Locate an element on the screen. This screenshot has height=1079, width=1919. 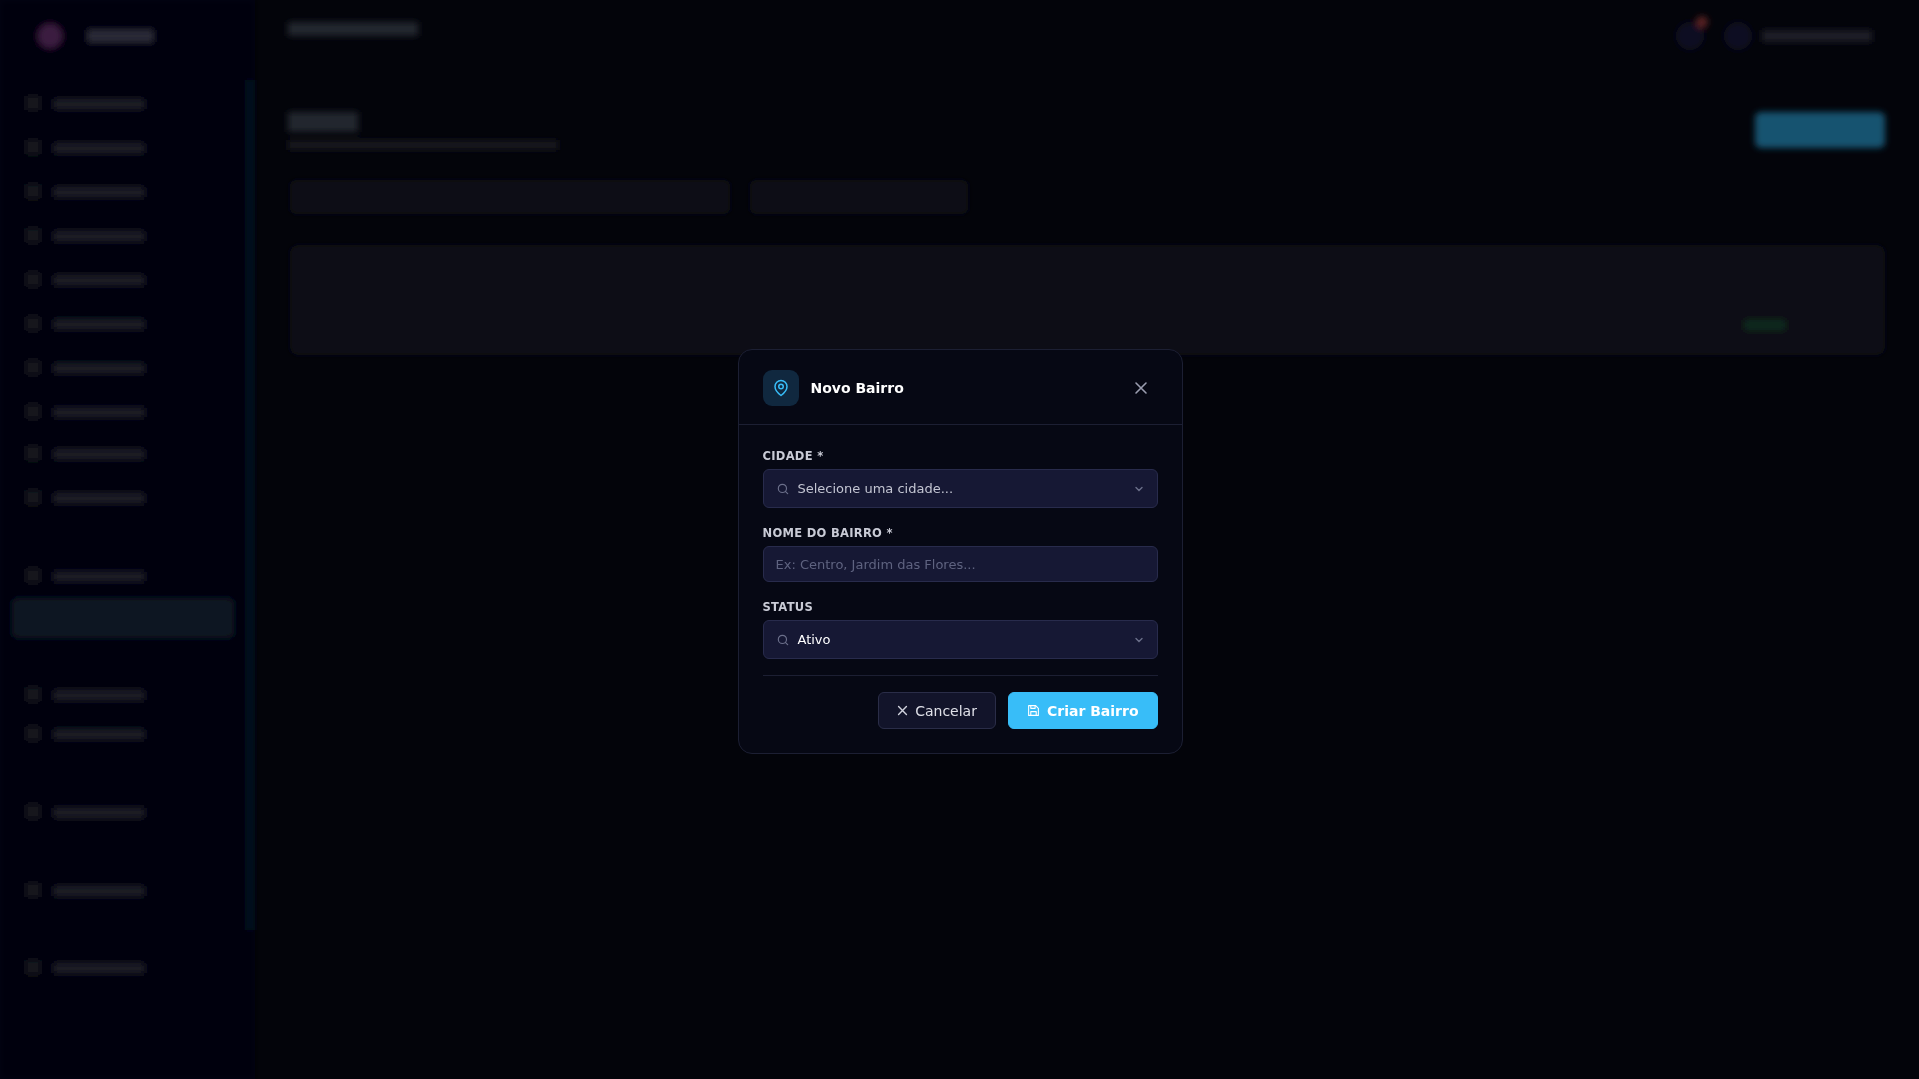
save-icon is located at coordinates (1033, 710).